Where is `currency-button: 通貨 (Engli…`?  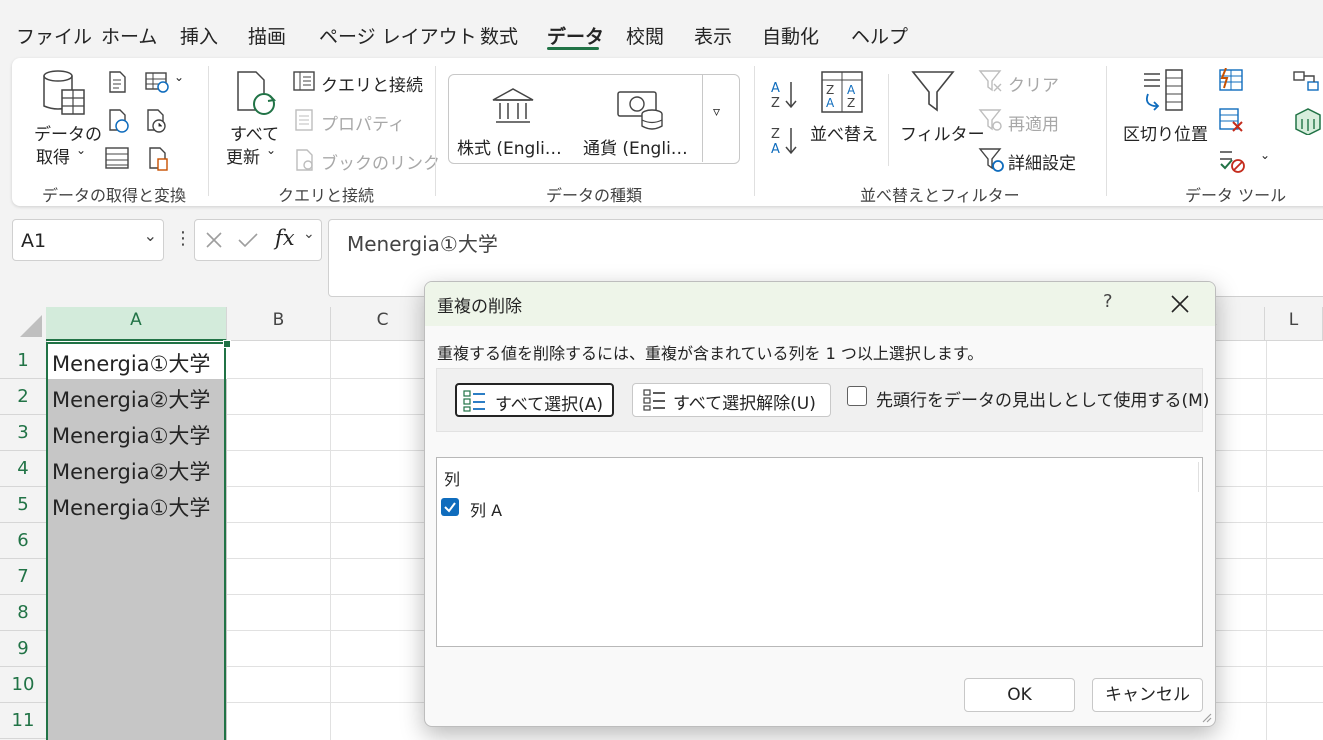 currency-button: 通貨 (Engli… is located at coordinates (635, 146).